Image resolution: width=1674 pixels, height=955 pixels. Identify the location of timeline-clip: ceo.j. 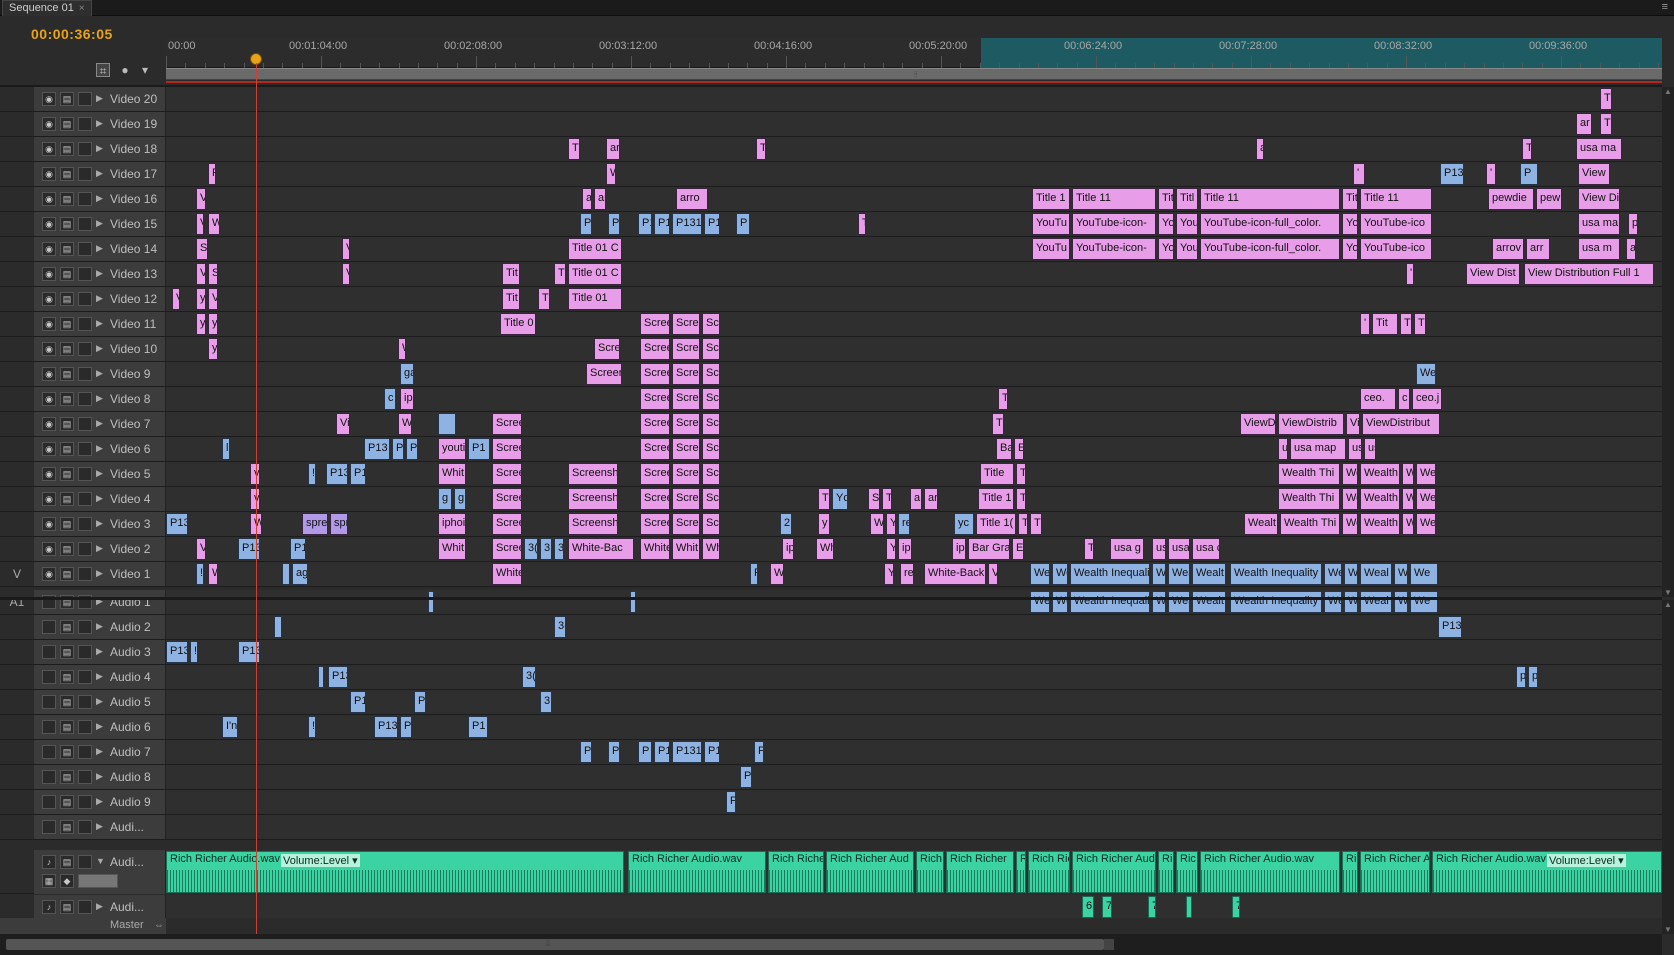
(1427, 399).